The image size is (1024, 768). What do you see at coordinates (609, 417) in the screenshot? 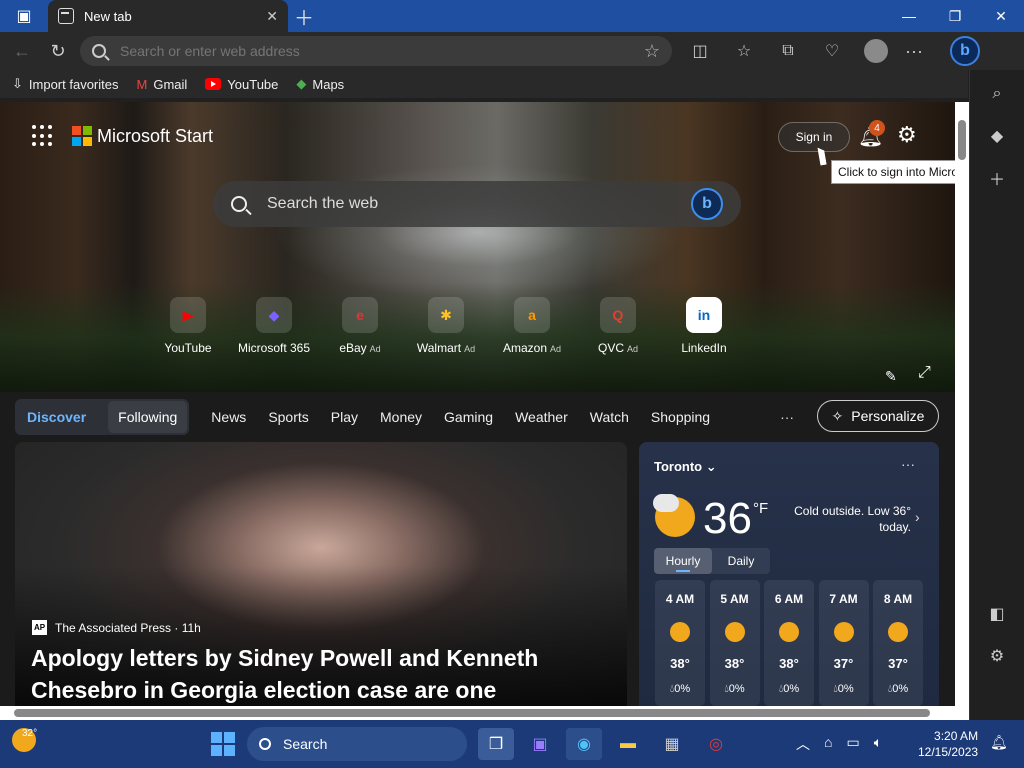
I see `nav-watch: Watch` at bounding box center [609, 417].